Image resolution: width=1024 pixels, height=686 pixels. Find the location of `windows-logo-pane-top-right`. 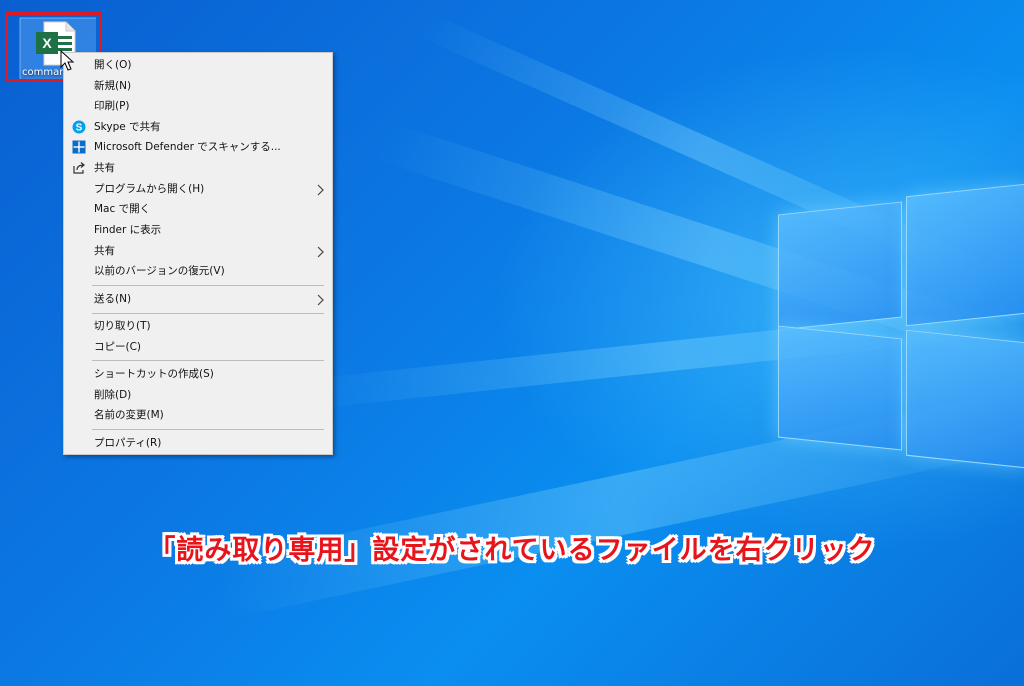

windows-logo-pane-top-right is located at coordinates (965, 255).